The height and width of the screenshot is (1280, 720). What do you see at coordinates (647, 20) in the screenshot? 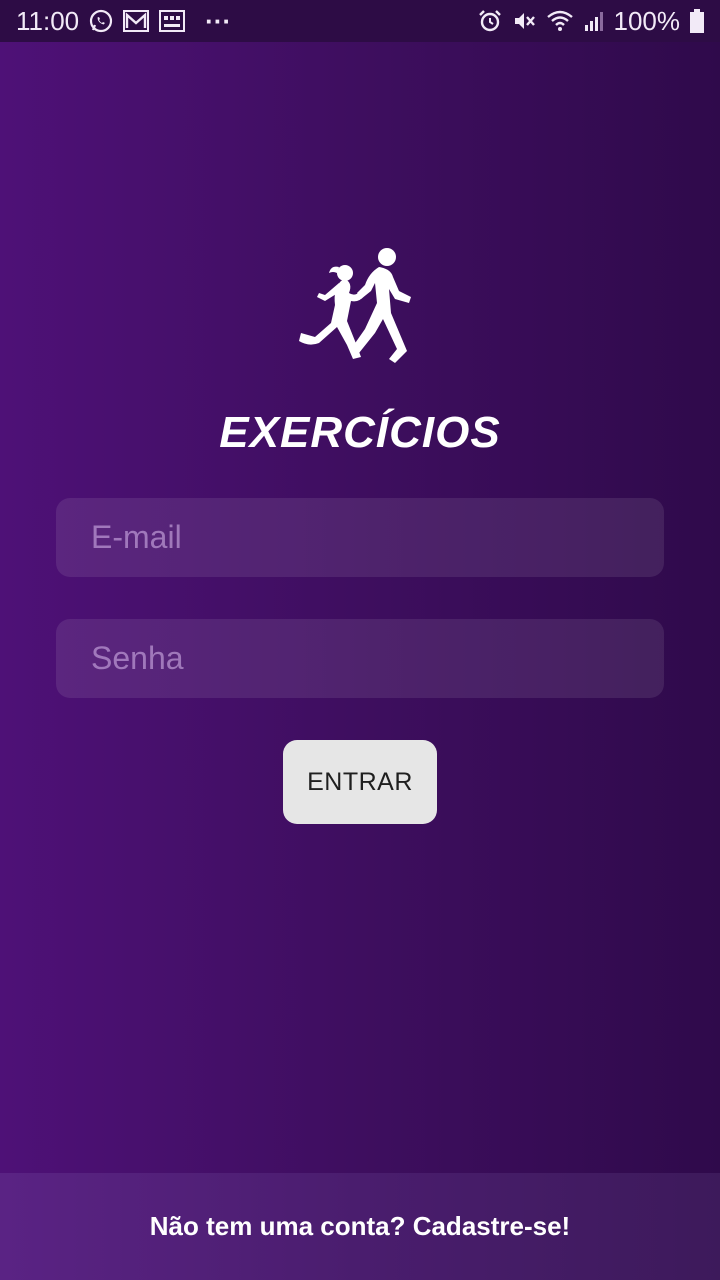
I see `battery-level: 100%` at bounding box center [647, 20].